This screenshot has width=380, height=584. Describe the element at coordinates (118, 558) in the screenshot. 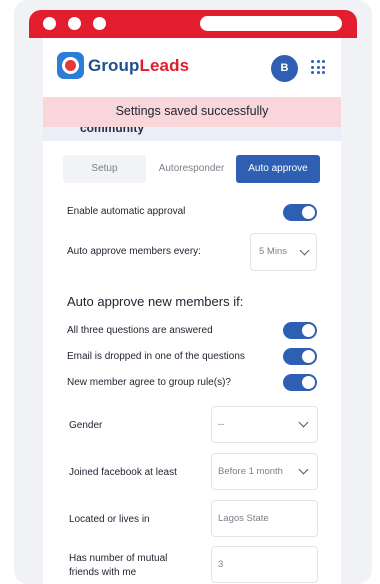

I see `mutual-friends-label-line1: Has number of mutual` at that location.